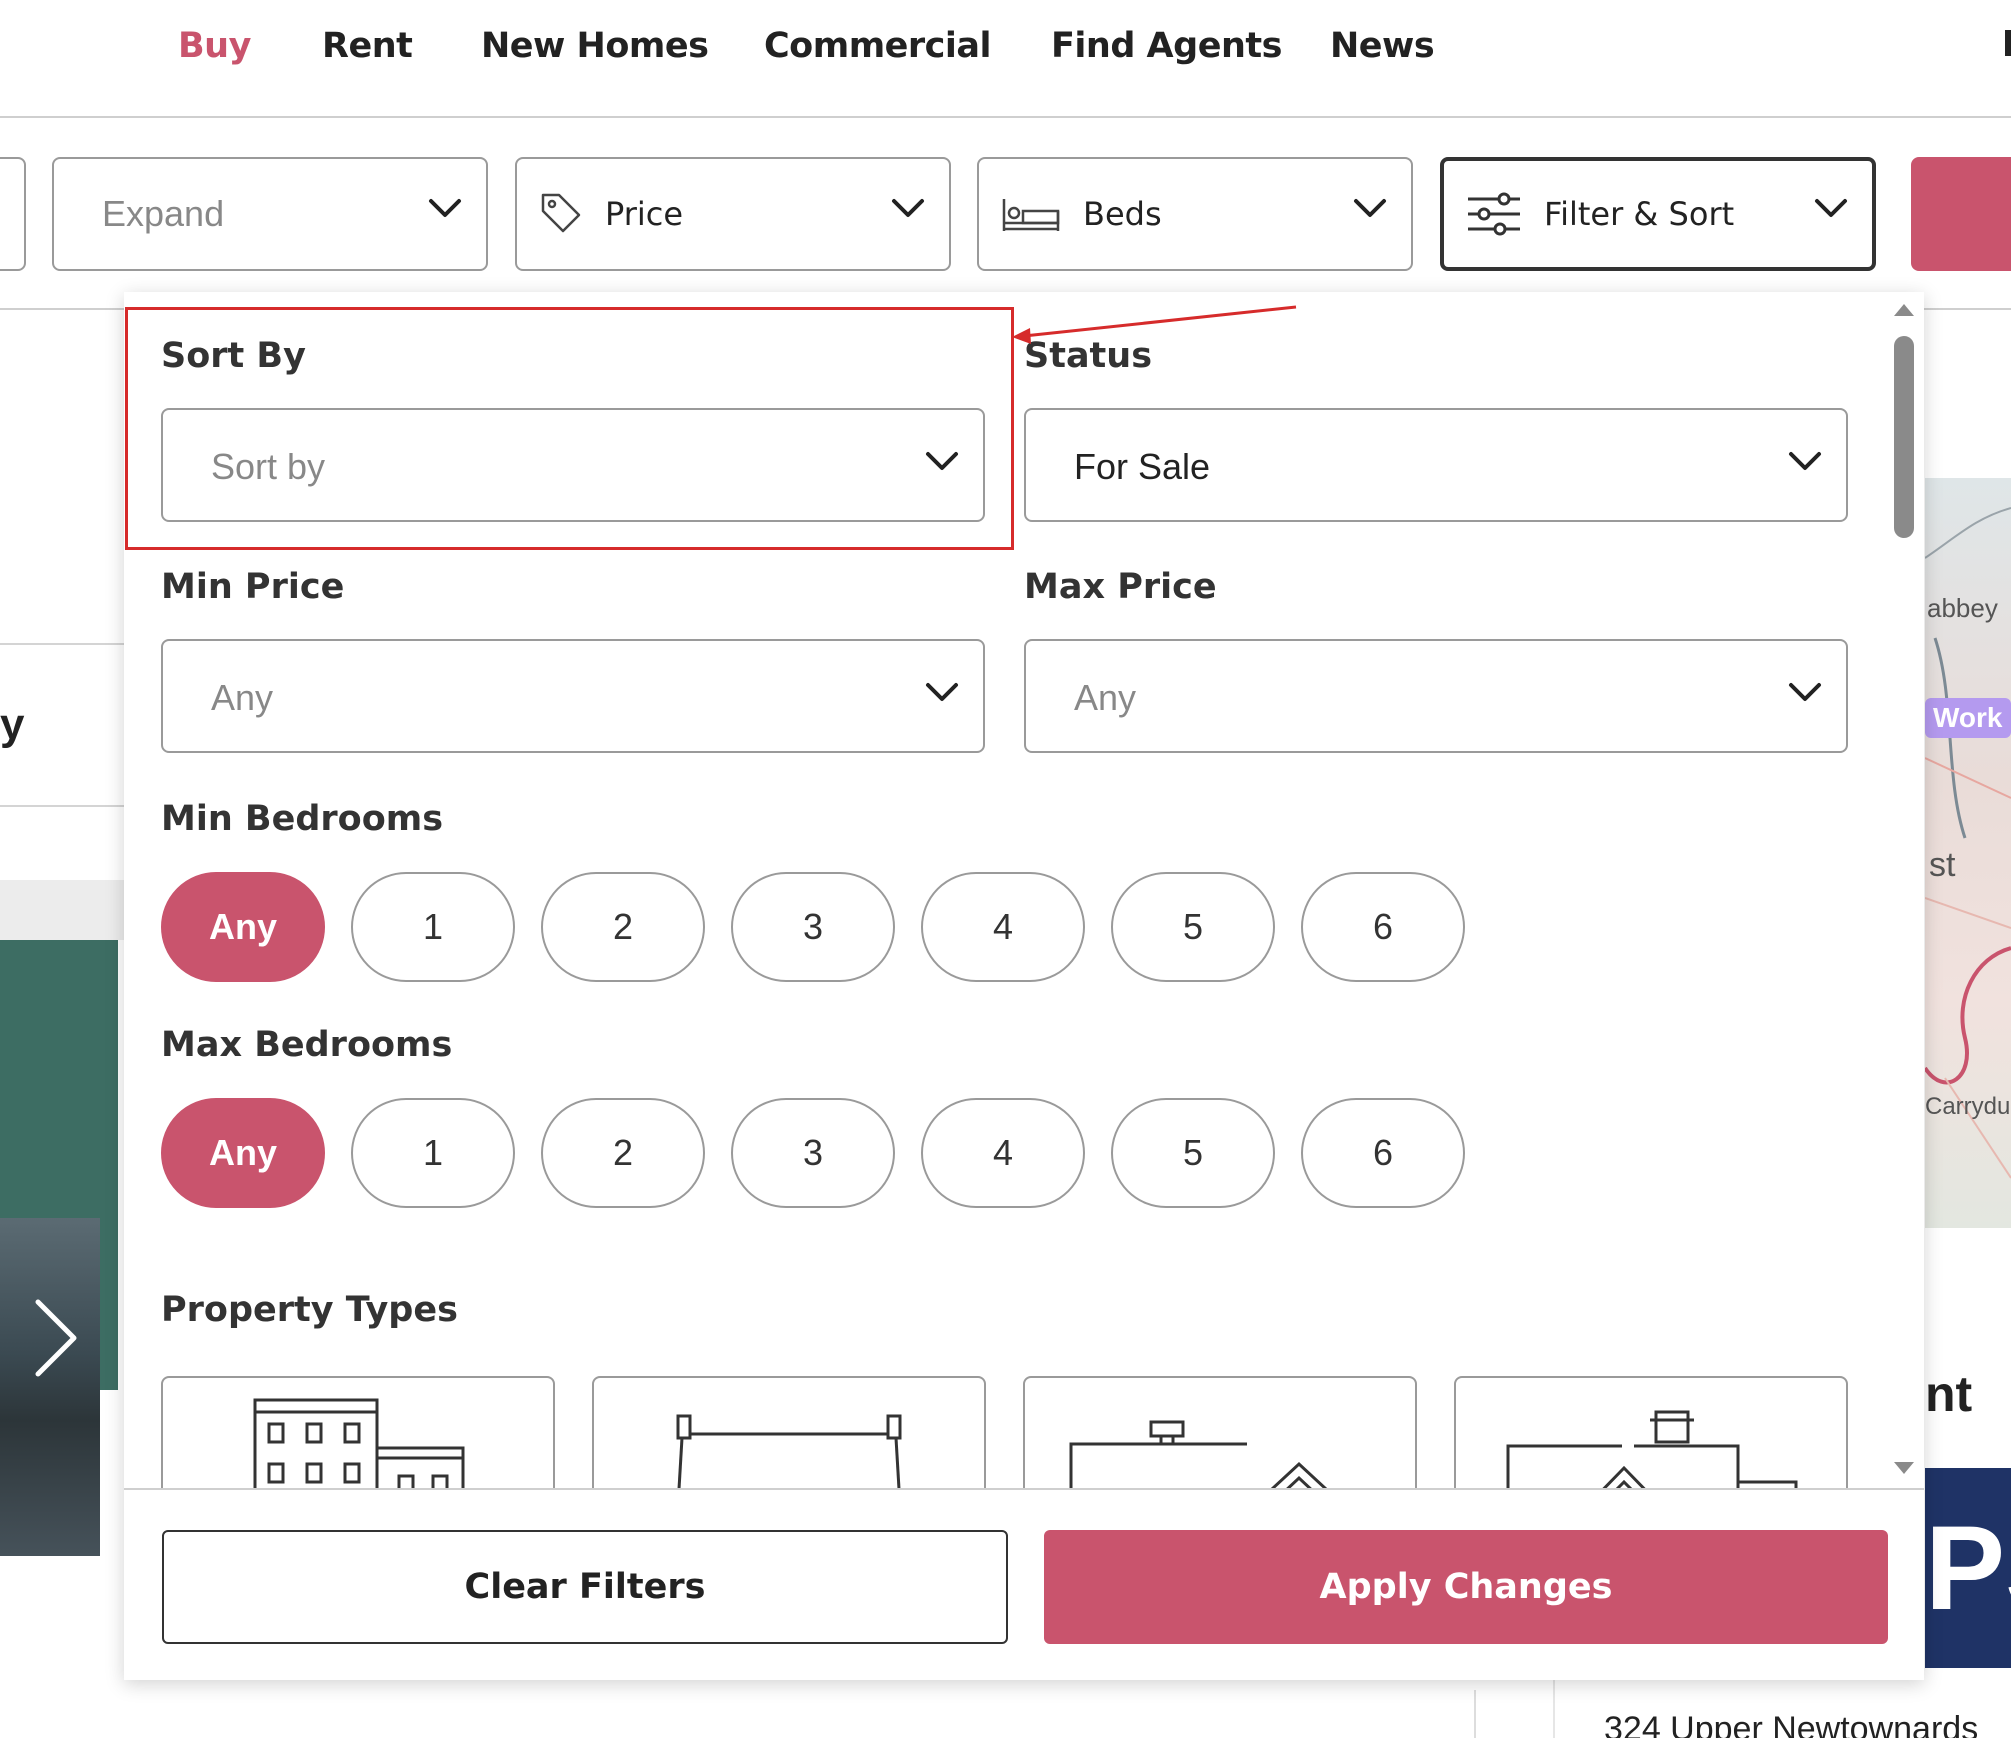  Describe the element at coordinates (1968, 718) in the screenshot. I see `map-work-pill: Work` at that location.